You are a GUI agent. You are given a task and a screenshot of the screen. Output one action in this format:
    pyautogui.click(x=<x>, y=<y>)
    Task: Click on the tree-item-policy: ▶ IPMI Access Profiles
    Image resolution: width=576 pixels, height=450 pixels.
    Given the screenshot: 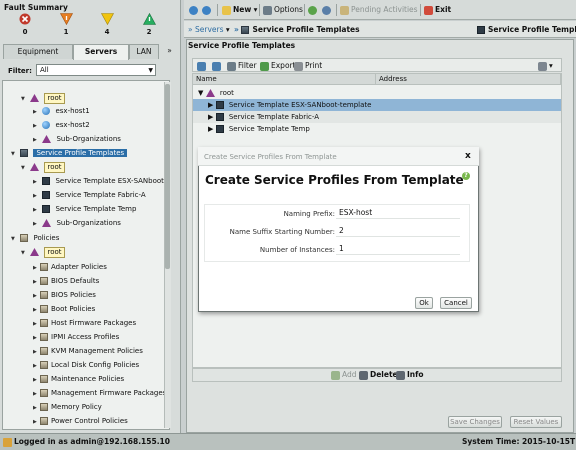 What is the action you would take?
    pyautogui.click(x=76, y=337)
    